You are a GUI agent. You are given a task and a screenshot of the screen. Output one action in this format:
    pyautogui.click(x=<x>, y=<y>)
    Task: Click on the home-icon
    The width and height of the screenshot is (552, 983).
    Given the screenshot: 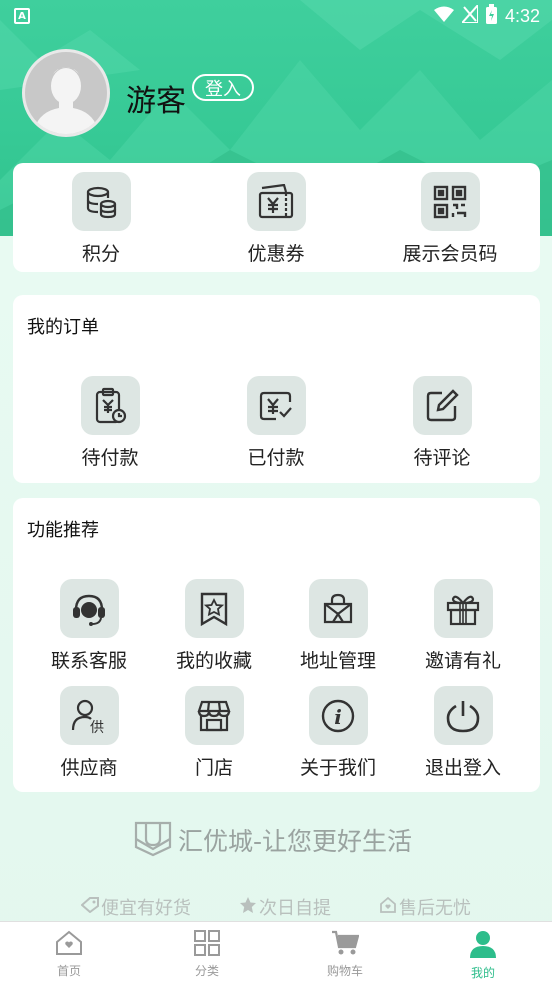 What is the action you would take?
    pyautogui.click(x=69, y=945)
    